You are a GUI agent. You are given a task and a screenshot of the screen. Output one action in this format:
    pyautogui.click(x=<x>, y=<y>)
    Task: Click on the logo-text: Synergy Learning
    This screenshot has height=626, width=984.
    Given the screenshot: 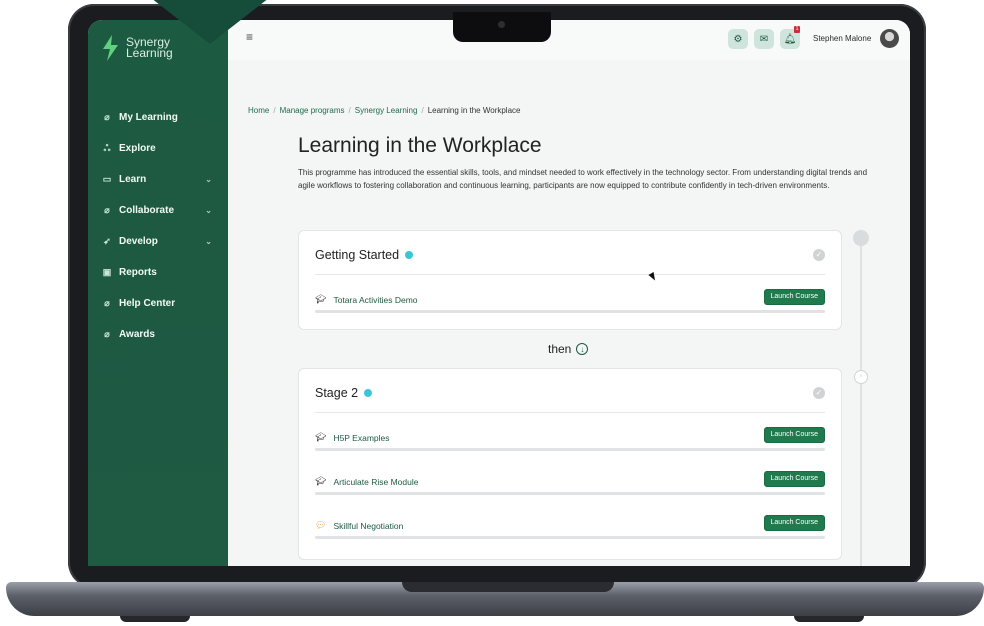 What is the action you would take?
    pyautogui.click(x=149, y=48)
    